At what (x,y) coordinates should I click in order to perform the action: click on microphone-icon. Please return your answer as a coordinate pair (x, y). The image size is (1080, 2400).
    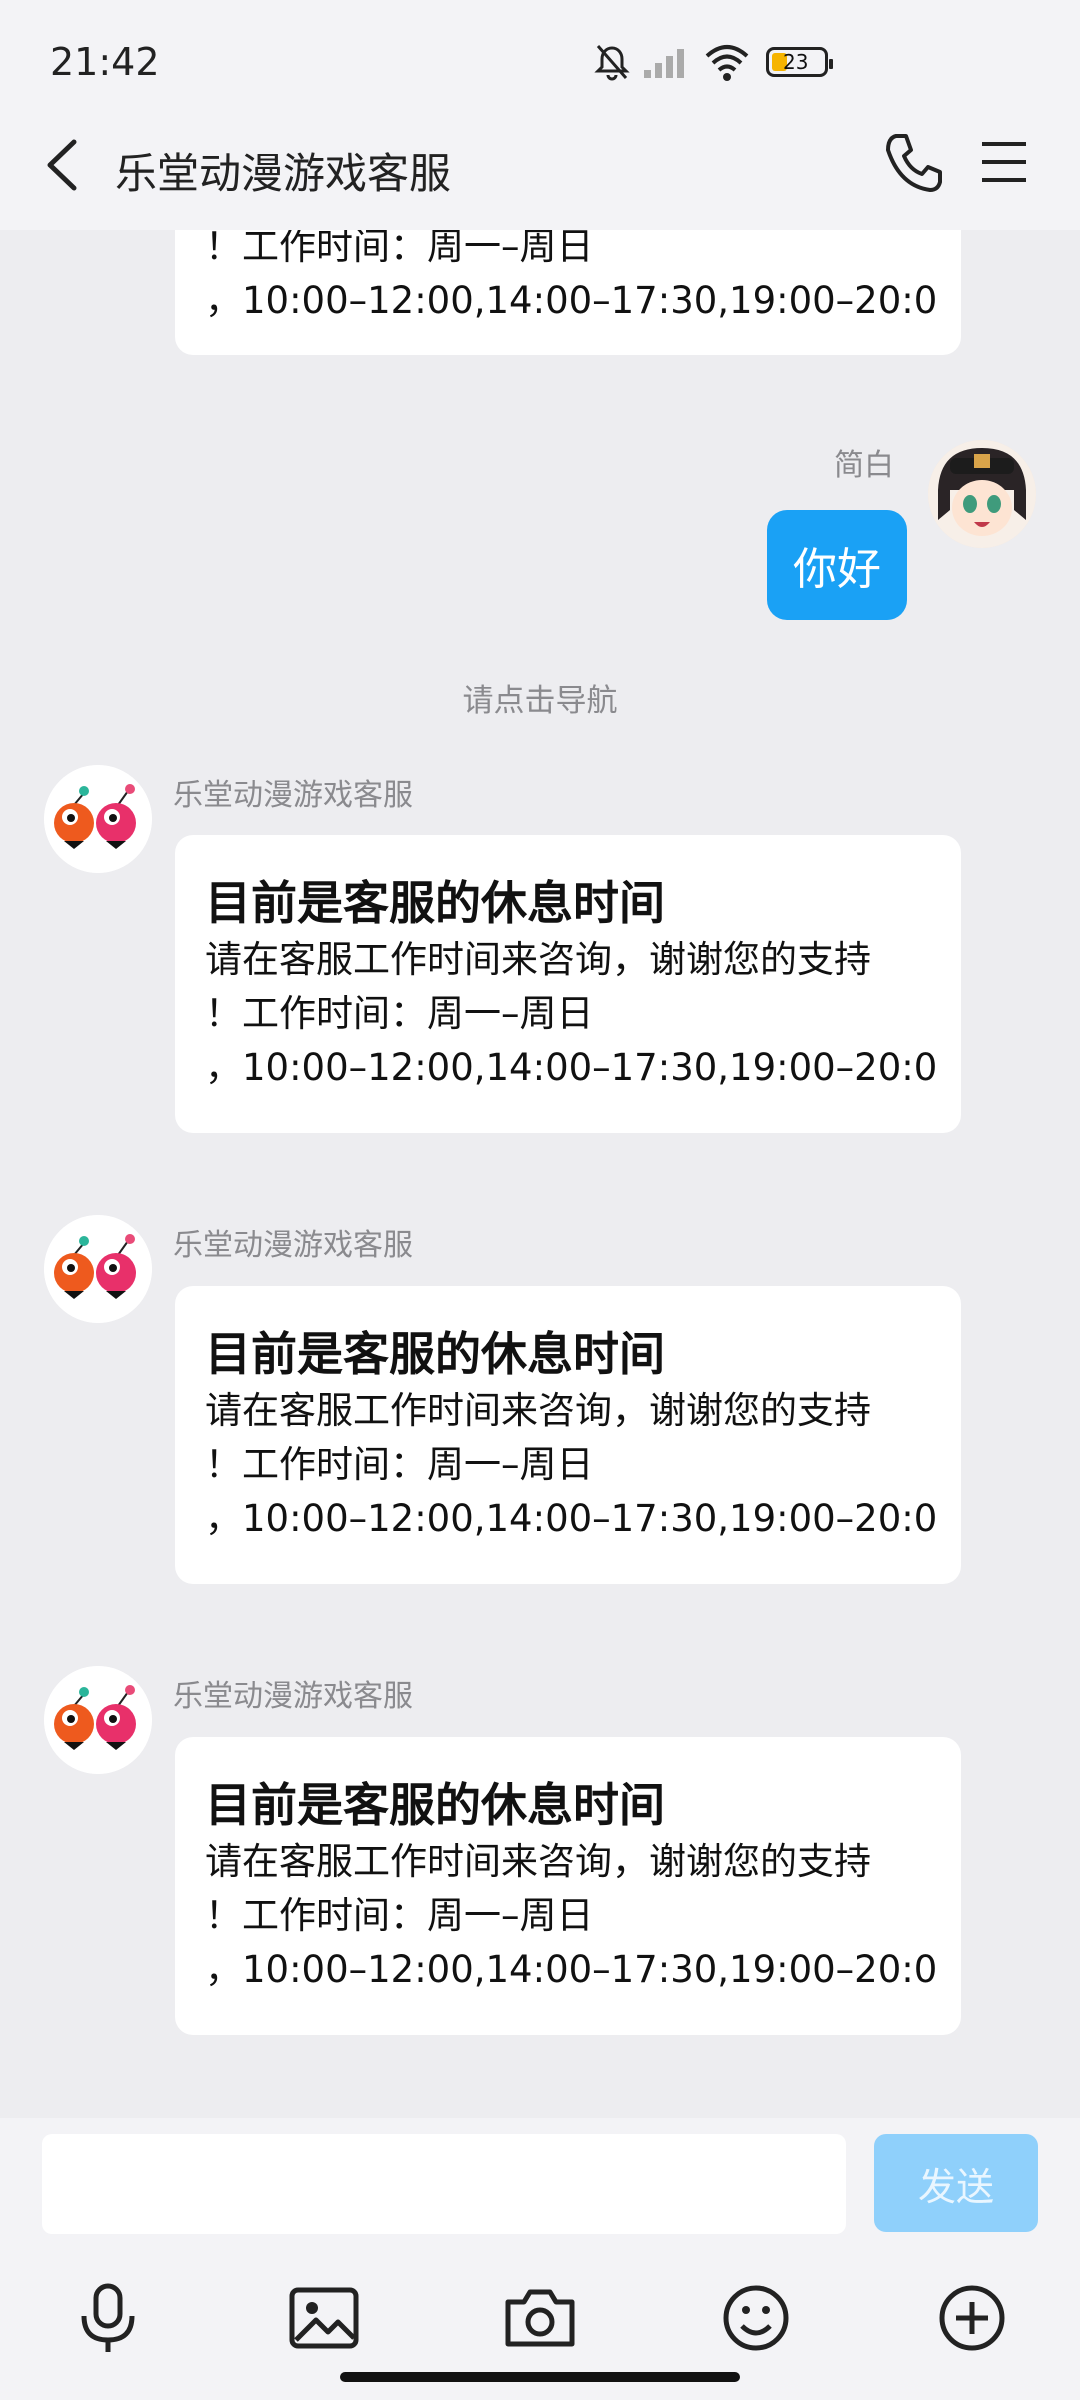
    Looking at the image, I should click on (108, 2318).